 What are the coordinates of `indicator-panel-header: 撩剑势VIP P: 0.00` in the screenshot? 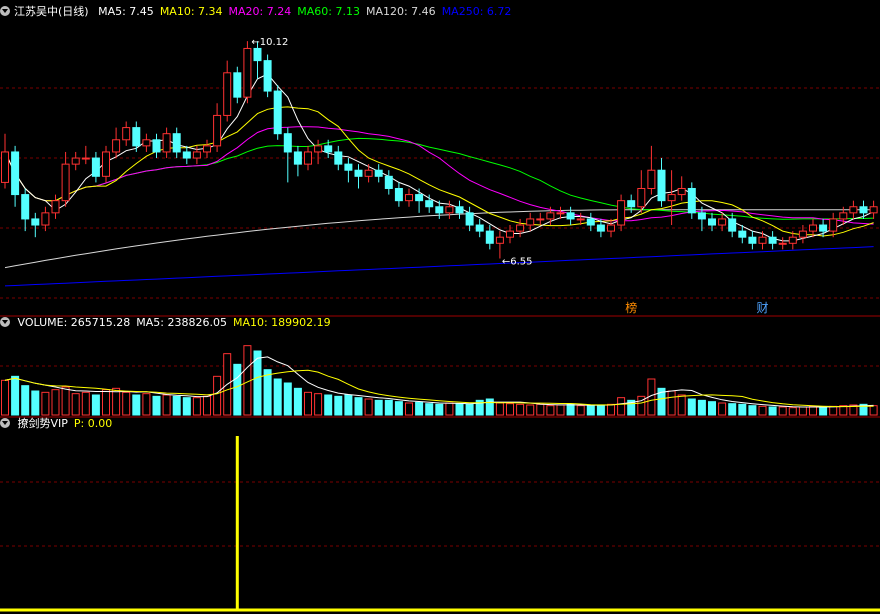 It's located at (59, 424).